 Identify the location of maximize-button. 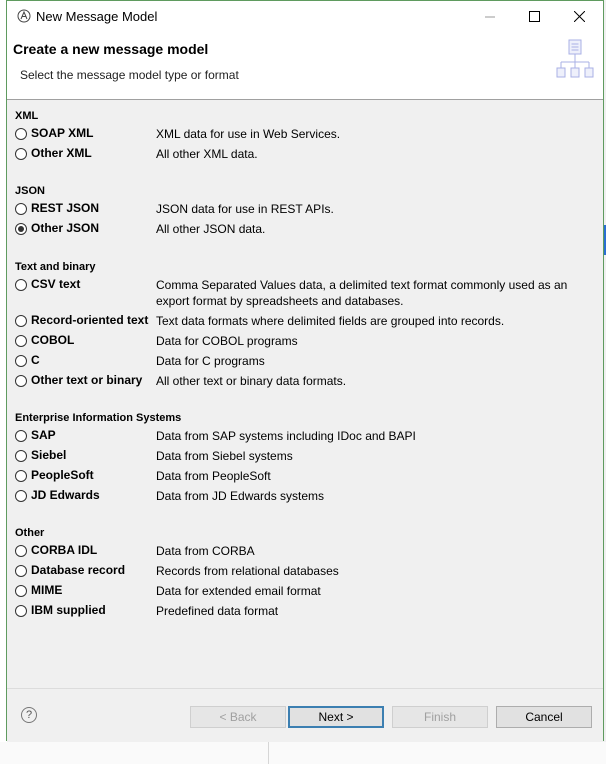
(534, 16).